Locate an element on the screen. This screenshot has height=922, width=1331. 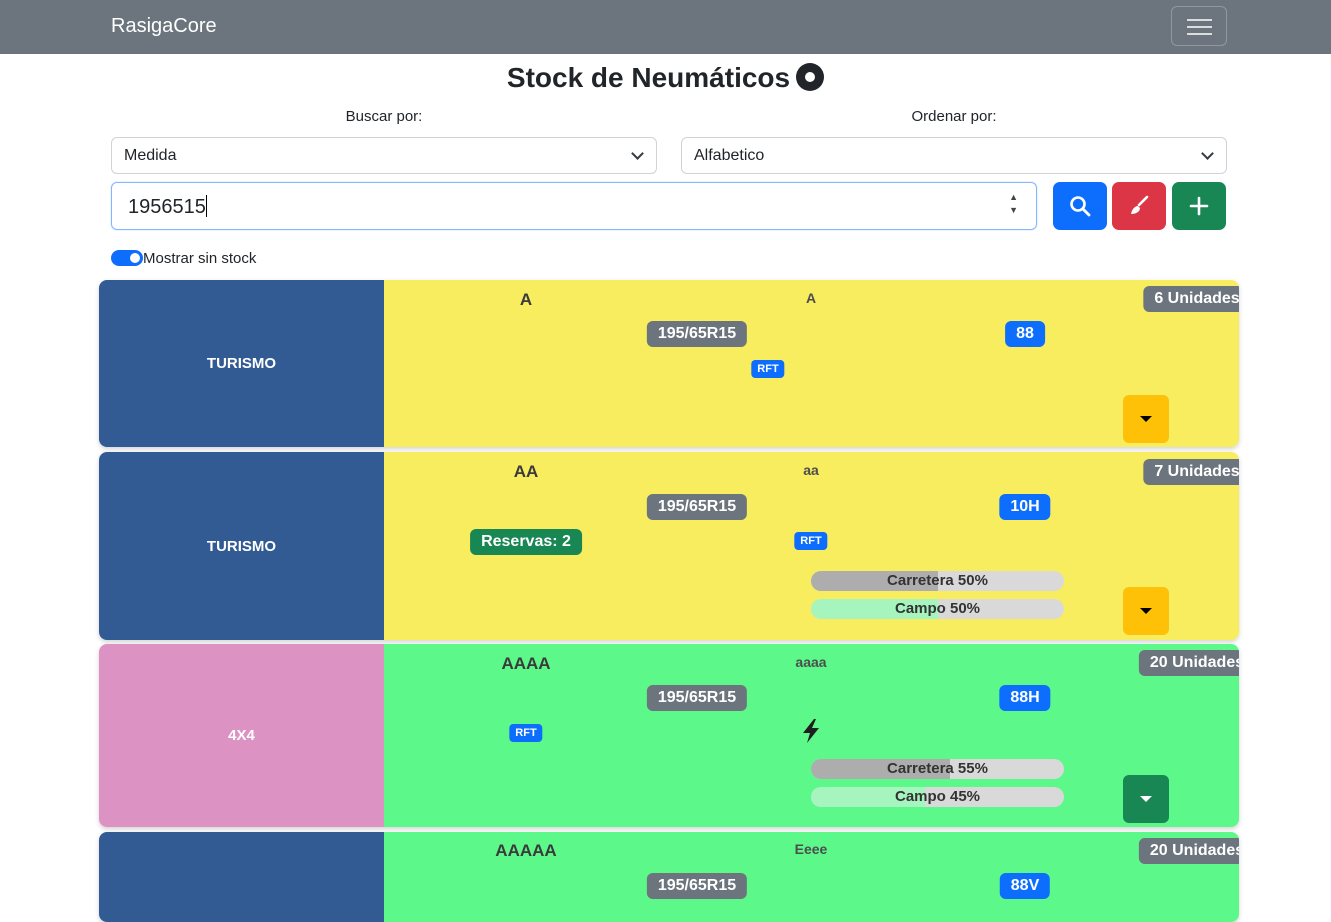
text-caret is located at coordinates (206, 206).